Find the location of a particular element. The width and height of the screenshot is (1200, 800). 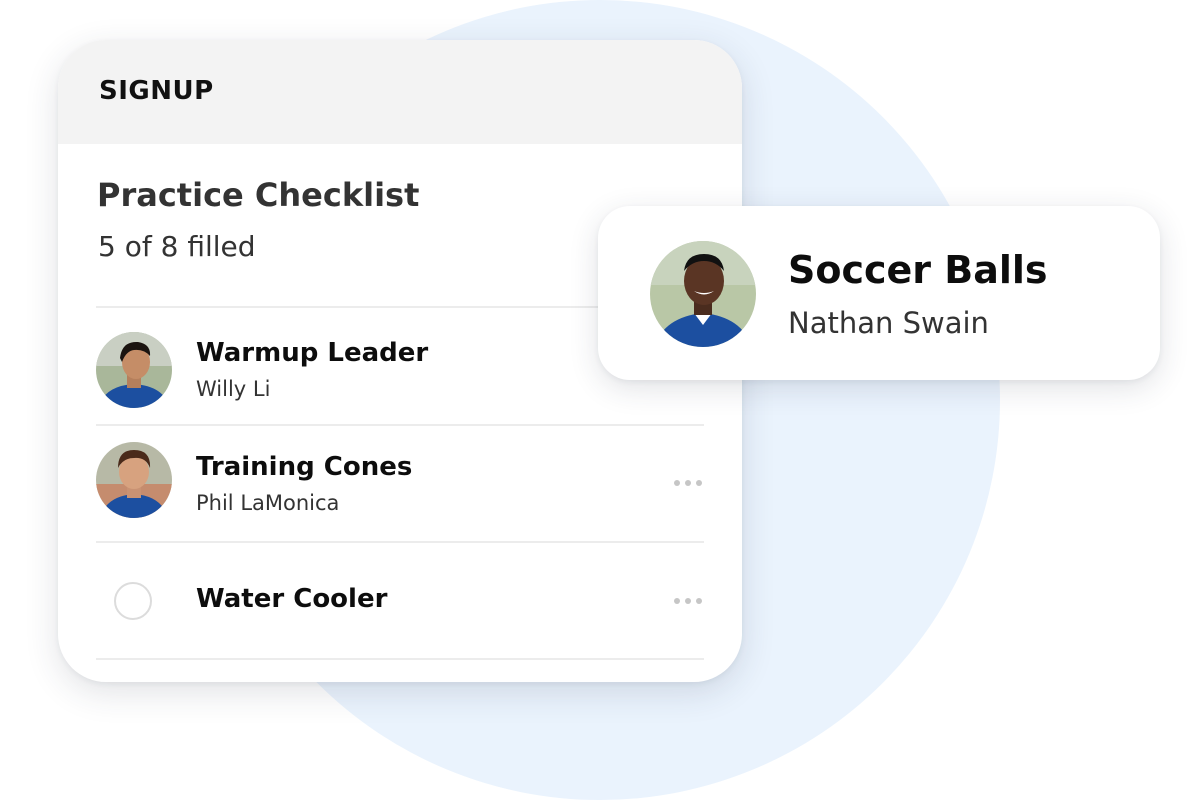

item-title: Warmup Leader is located at coordinates (312, 353).